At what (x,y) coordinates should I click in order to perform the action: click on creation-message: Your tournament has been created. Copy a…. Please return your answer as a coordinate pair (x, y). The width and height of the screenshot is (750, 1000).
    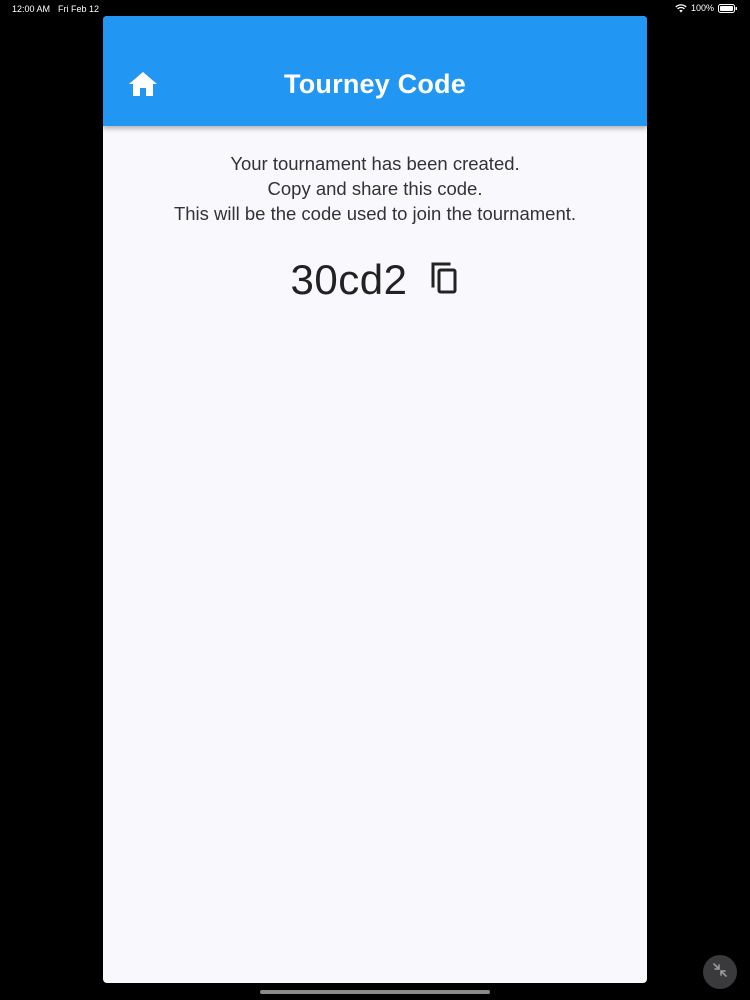
    Looking at the image, I should click on (375, 188).